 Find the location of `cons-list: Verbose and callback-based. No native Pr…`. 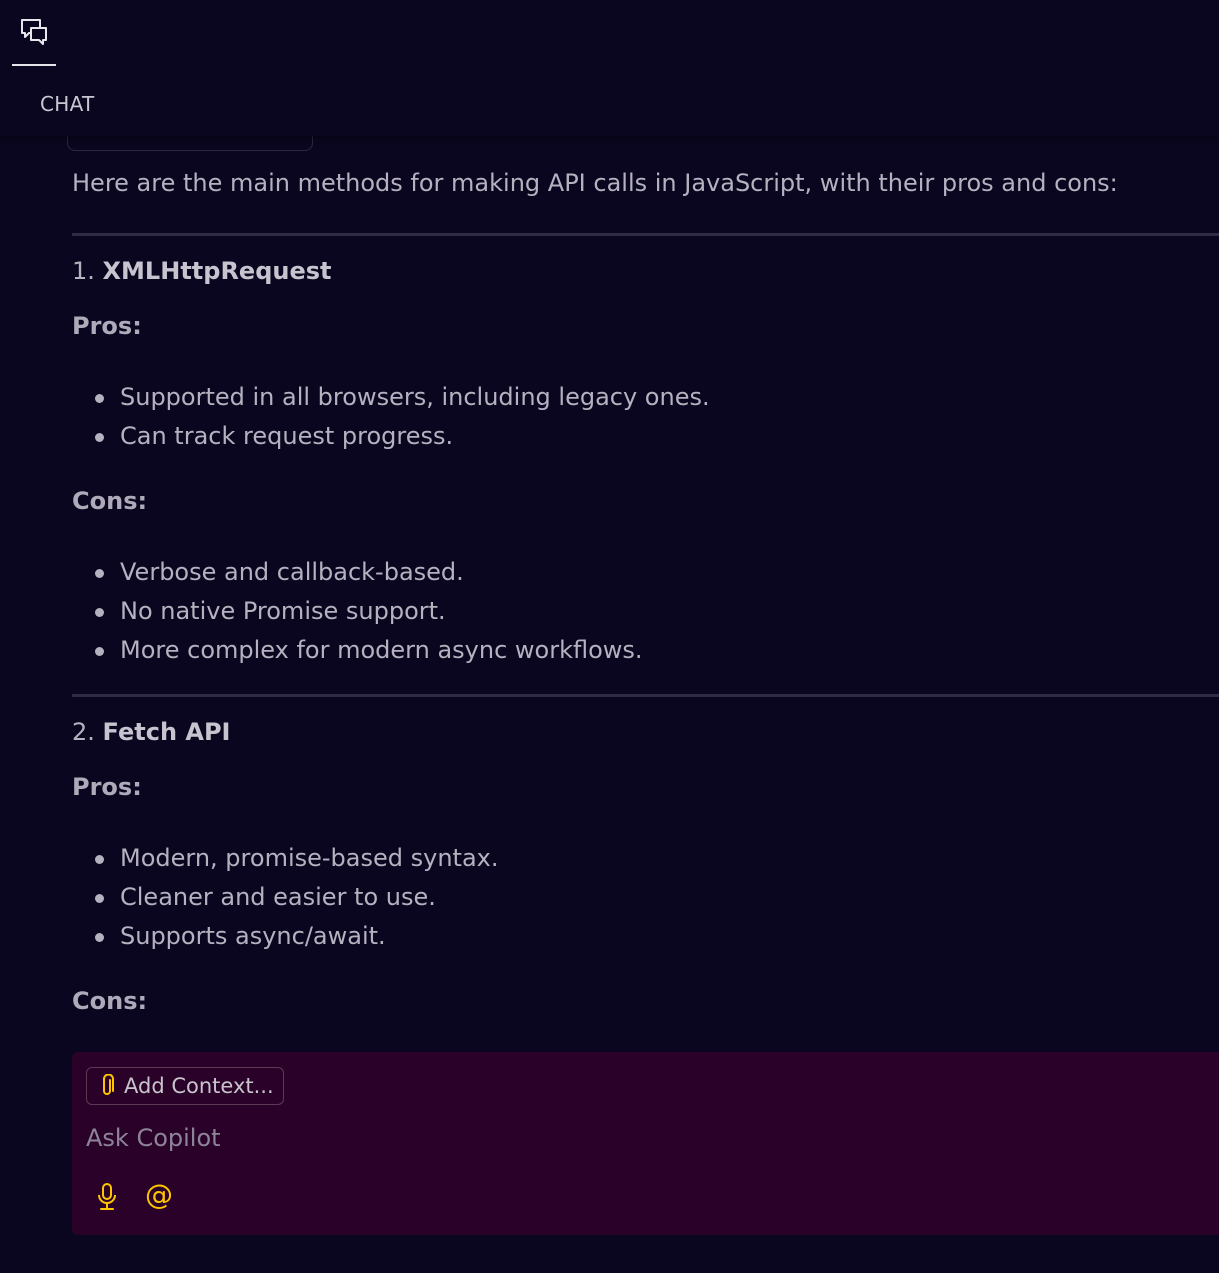

cons-list: Verbose and callback-based. No native Pr… is located at coordinates (357, 611).